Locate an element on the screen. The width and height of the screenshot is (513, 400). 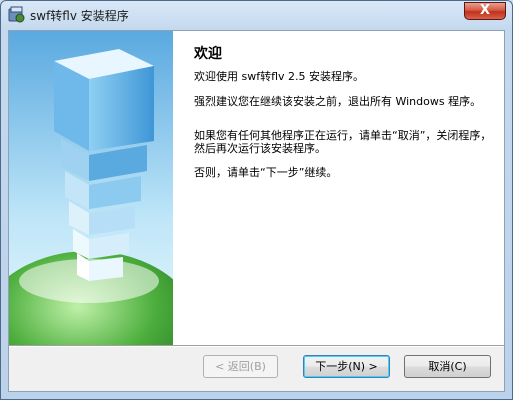
back-button: < 返回(B) is located at coordinates (240, 366).